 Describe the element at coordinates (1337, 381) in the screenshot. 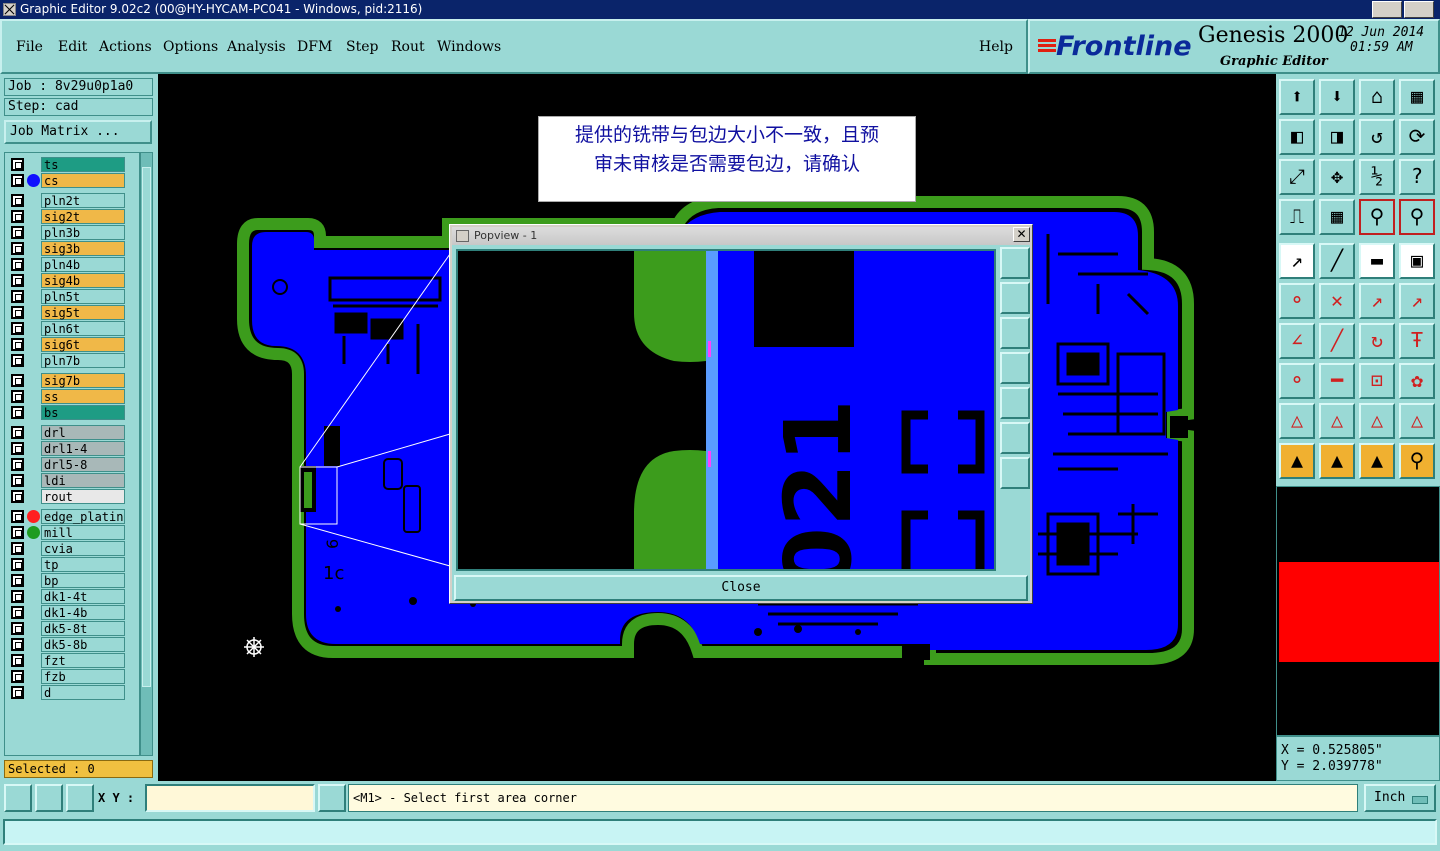

I see `line-join-icon: ━` at that location.